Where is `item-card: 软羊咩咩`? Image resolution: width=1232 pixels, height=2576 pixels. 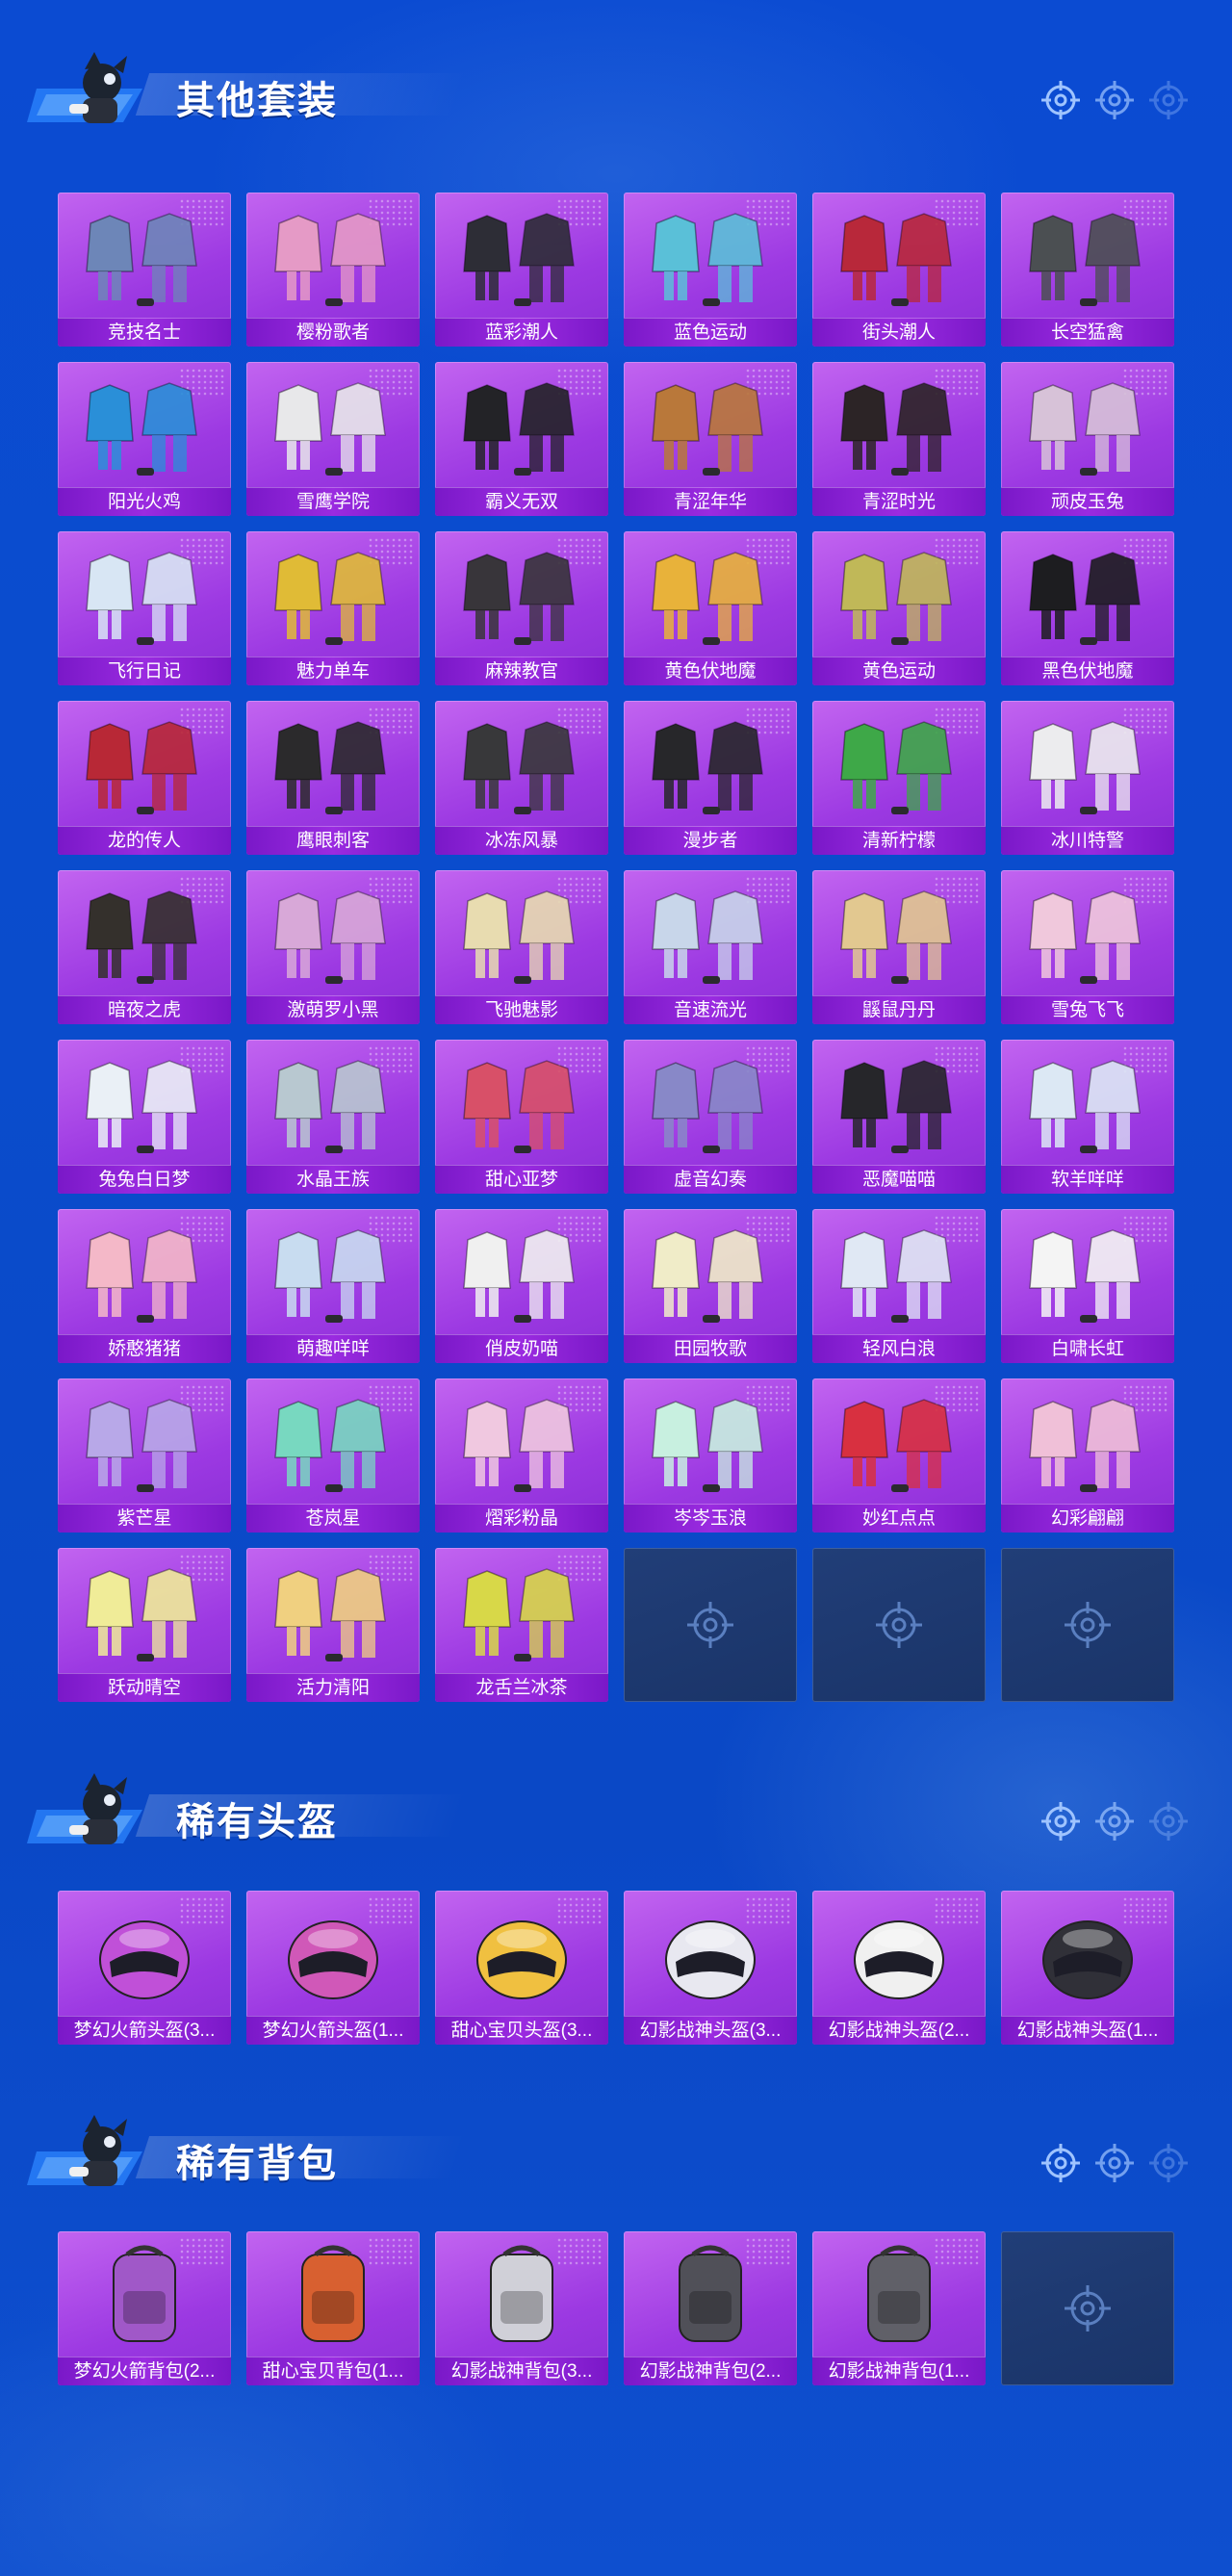
item-card: 软羊咩咩 is located at coordinates (1087, 1117).